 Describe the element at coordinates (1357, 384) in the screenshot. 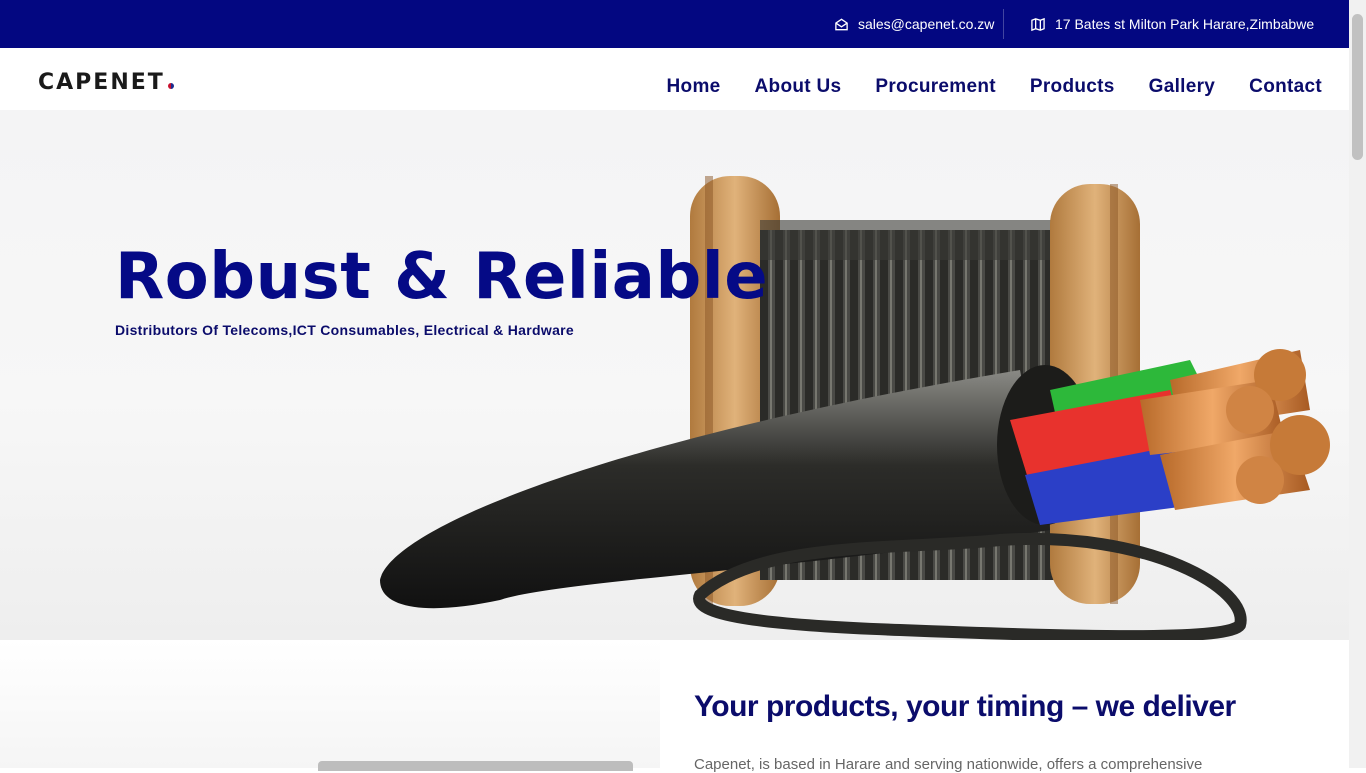

I see `page-scrollbar` at that location.